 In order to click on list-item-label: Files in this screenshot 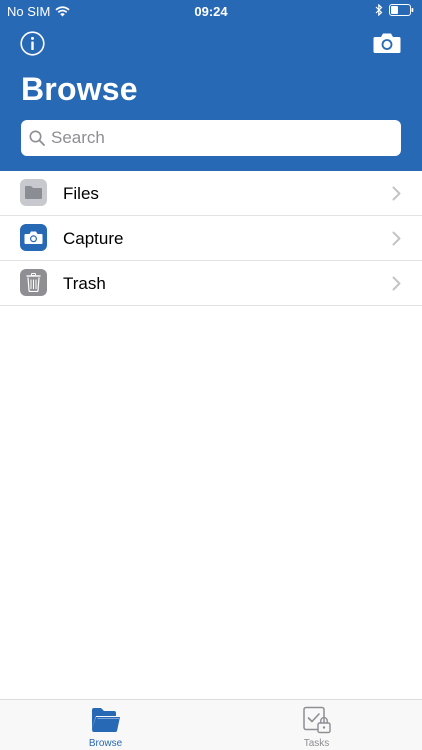, I will do `click(81, 193)`.